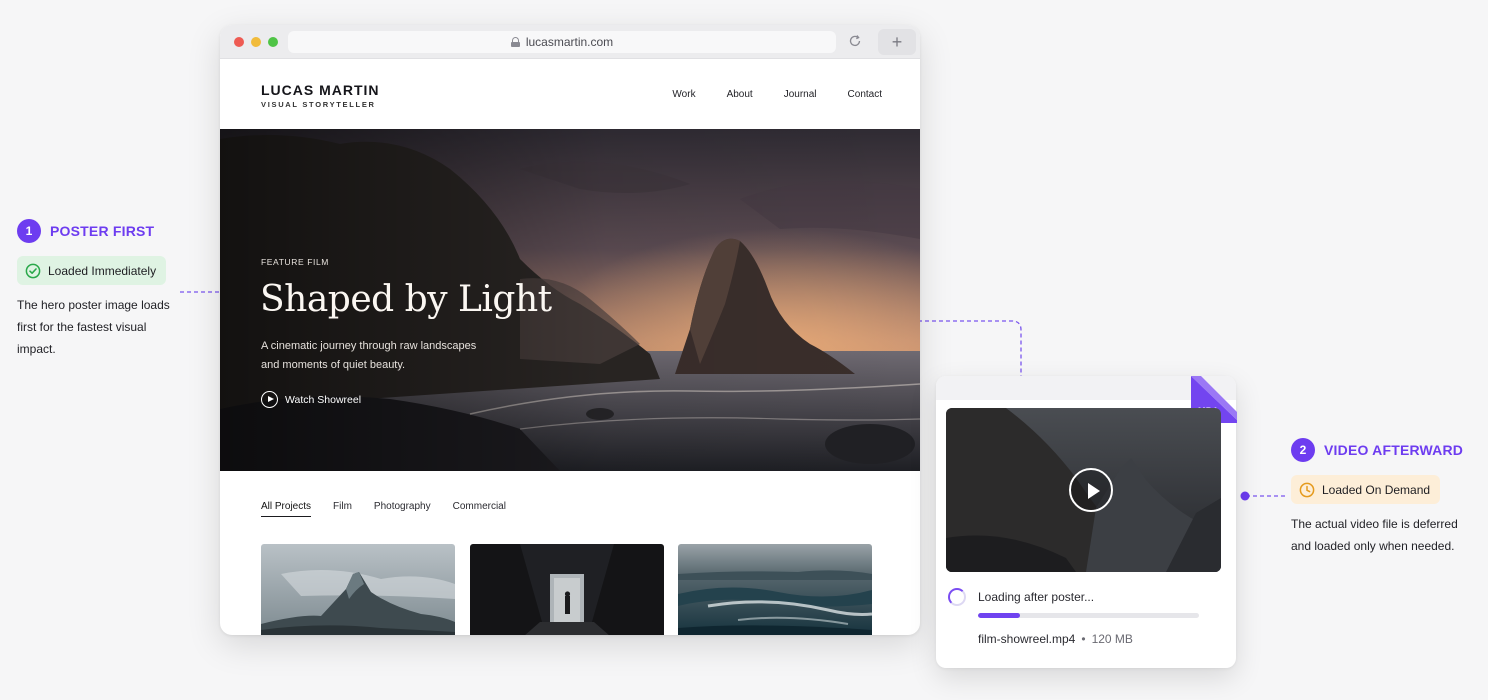  What do you see at coordinates (1112, 639) in the screenshot?
I see `file-size: 120 MB` at bounding box center [1112, 639].